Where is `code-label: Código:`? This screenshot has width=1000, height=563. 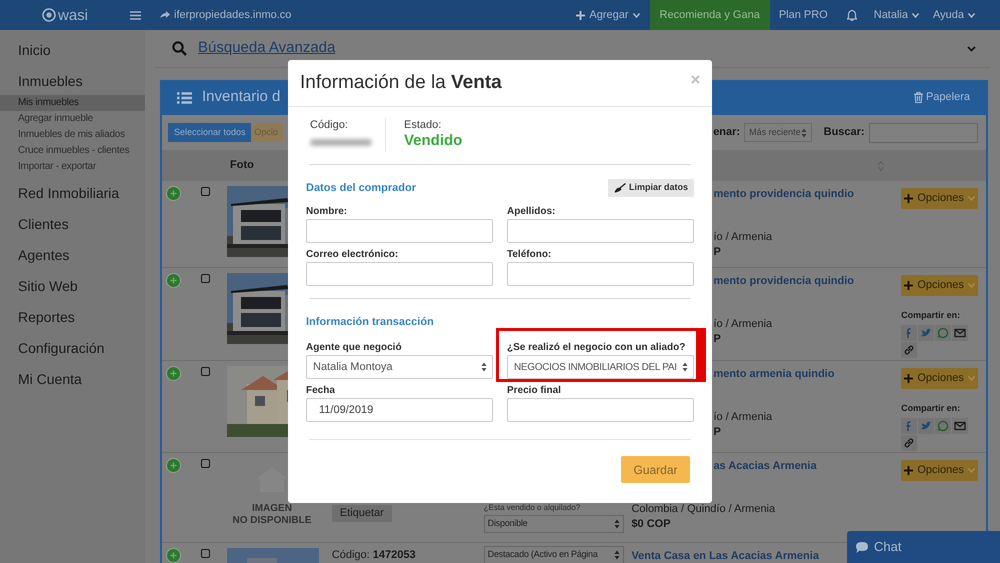
code-label: Código: is located at coordinates (329, 125).